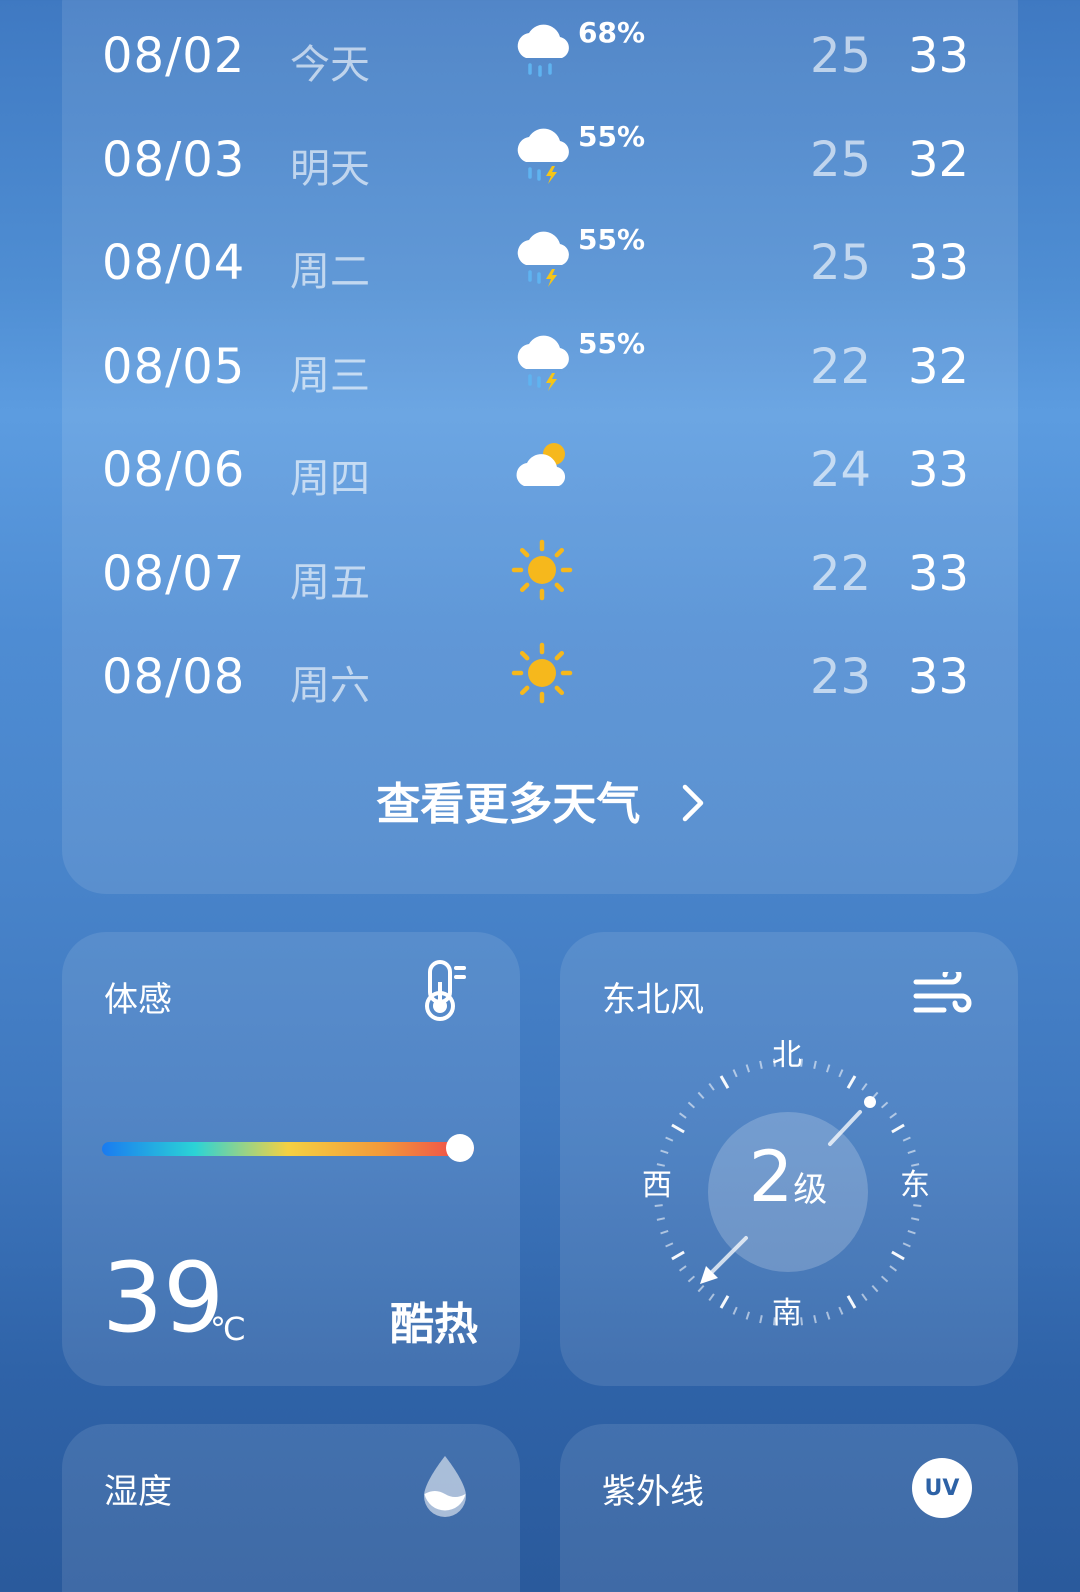 Image resolution: width=1080 pixels, height=1592 pixels. Describe the element at coordinates (138, 1492) in the screenshot. I see `humidity-label: 湿度` at that location.